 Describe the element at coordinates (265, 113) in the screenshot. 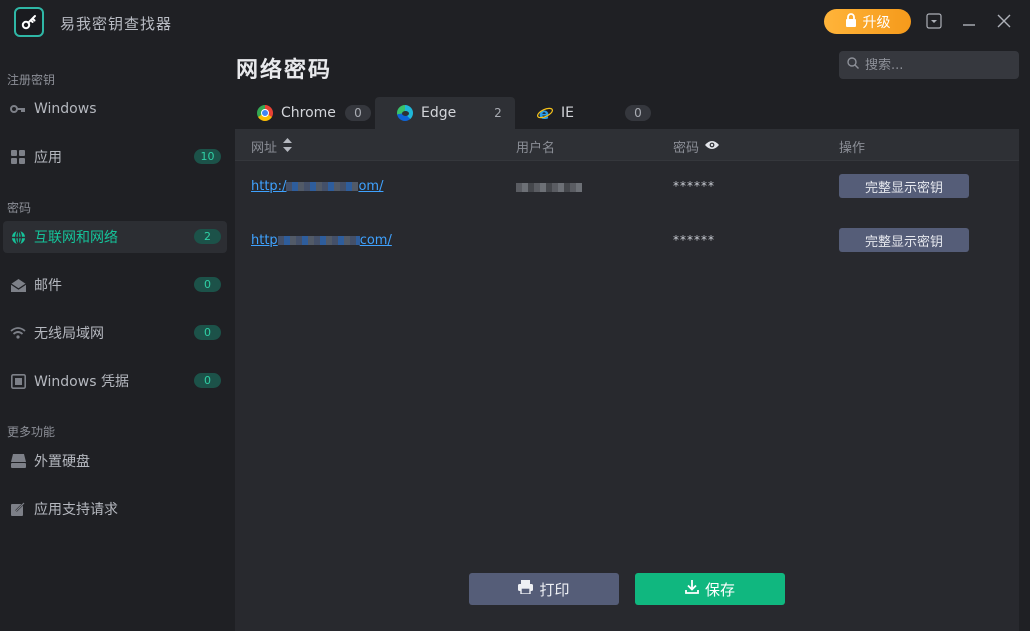

I see `chrome-icon` at that location.